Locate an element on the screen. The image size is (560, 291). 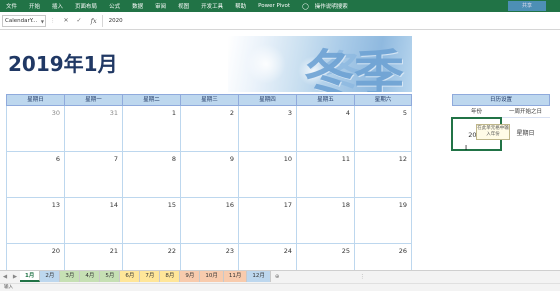
sheet-tab-aug: 8月 is located at coordinates (170, 276).